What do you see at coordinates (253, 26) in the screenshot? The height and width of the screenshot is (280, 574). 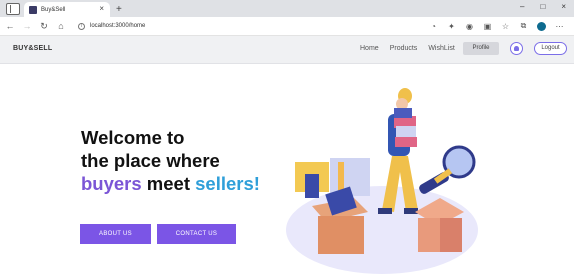 I see `url-field: i localhost:3000/home` at bounding box center [253, 26].